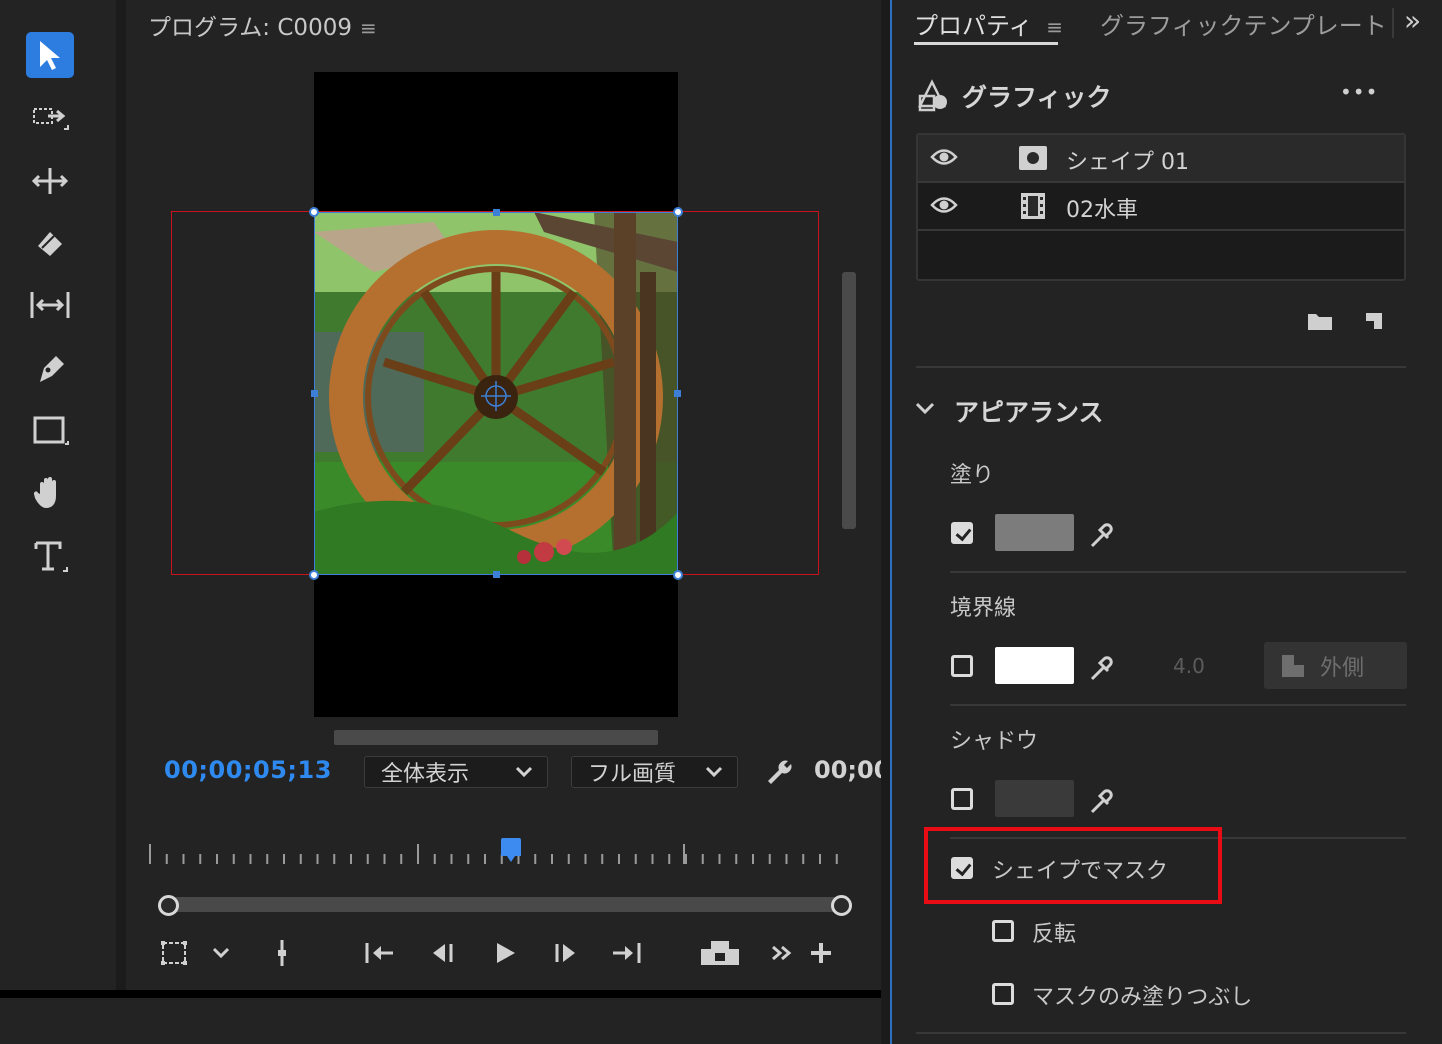  What do you see at coordinates (1127, 162) in the screenshot?
I see `layer-label: シェイプ 01` at bounding box center [1127, 162].